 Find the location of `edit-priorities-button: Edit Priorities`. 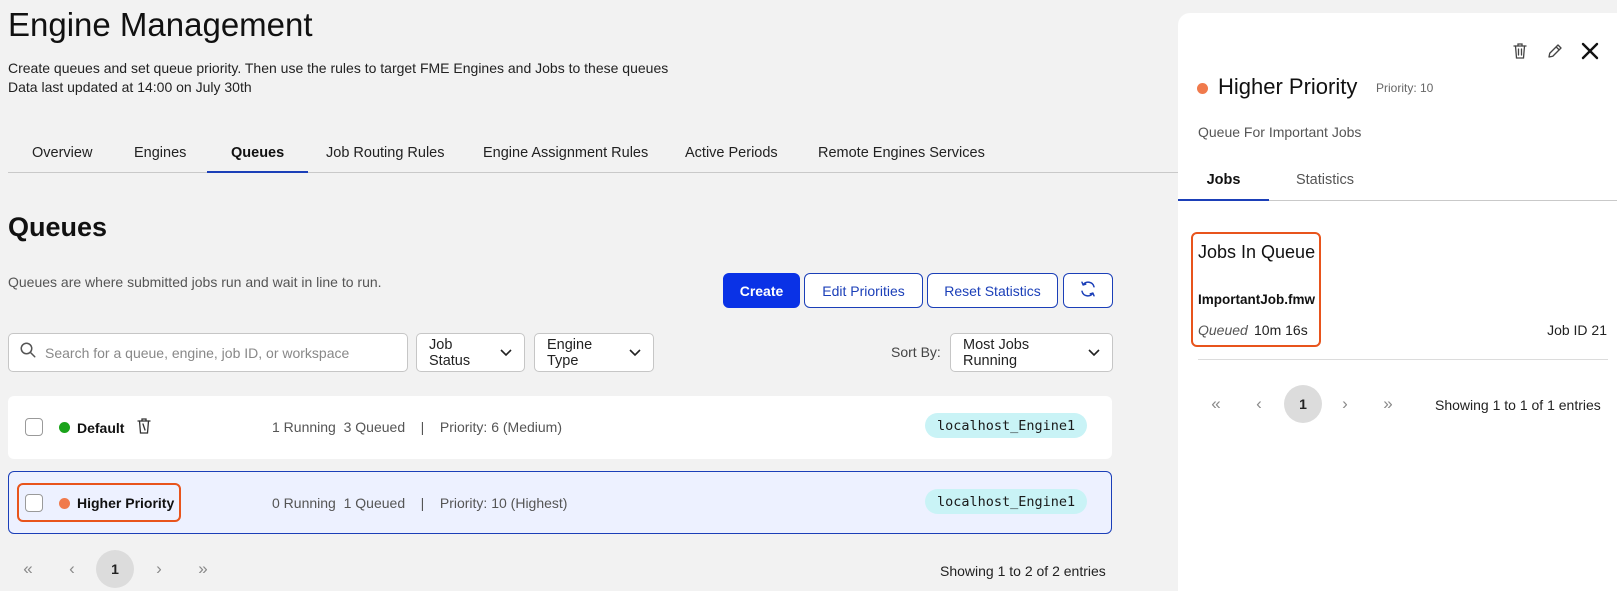

edit-priorities-button: Edit Priorities is located at coordinates (863, 290).